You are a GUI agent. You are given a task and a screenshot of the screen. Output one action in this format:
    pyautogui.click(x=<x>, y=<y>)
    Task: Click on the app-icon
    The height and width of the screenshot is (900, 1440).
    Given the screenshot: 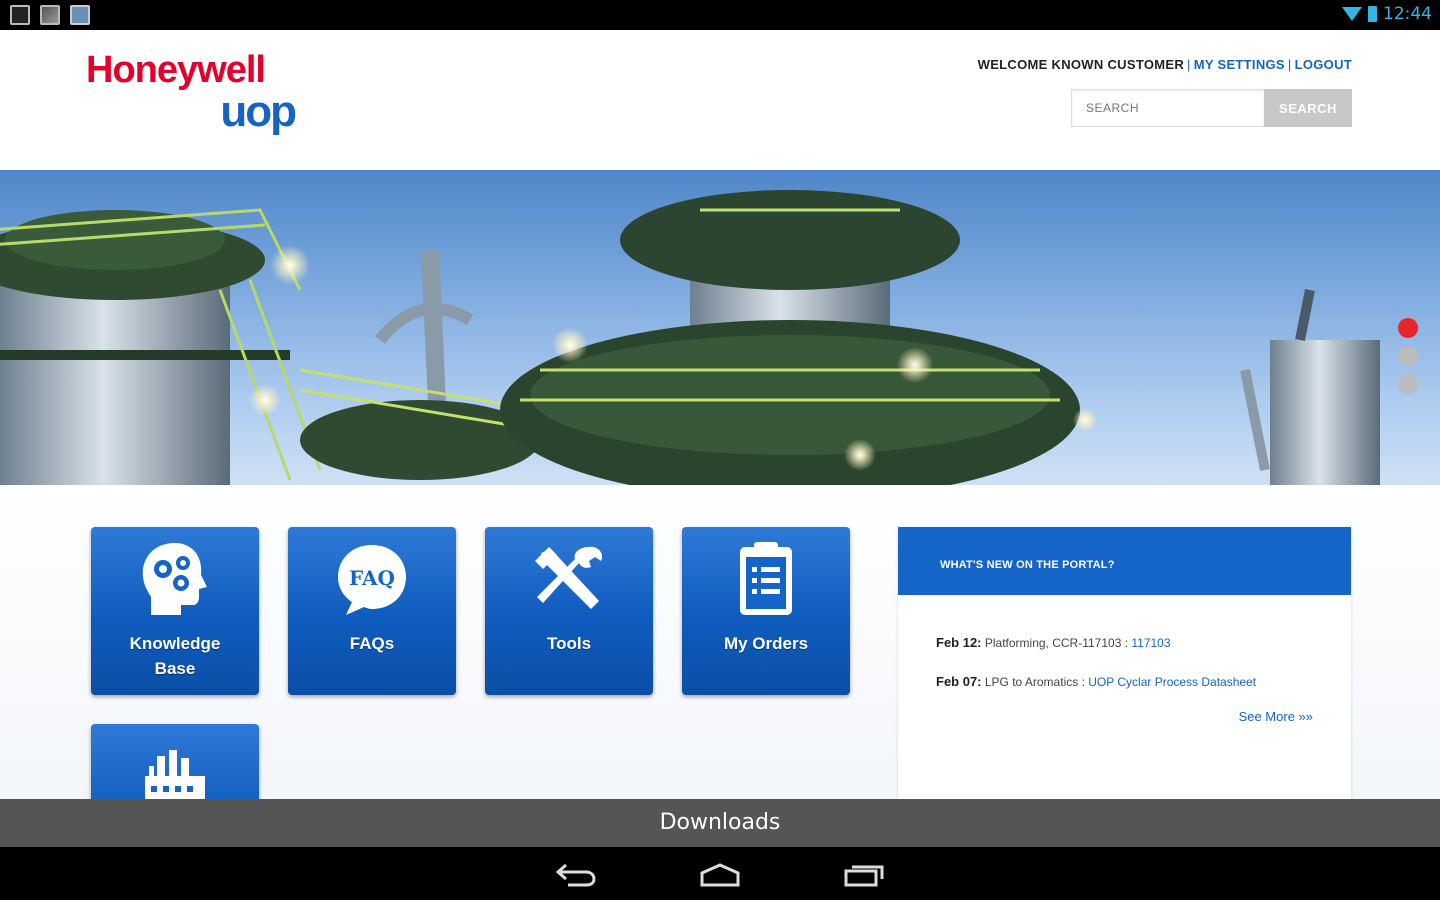 What is the action you would take?
    pyautogui.click(x=80, y=15)
    